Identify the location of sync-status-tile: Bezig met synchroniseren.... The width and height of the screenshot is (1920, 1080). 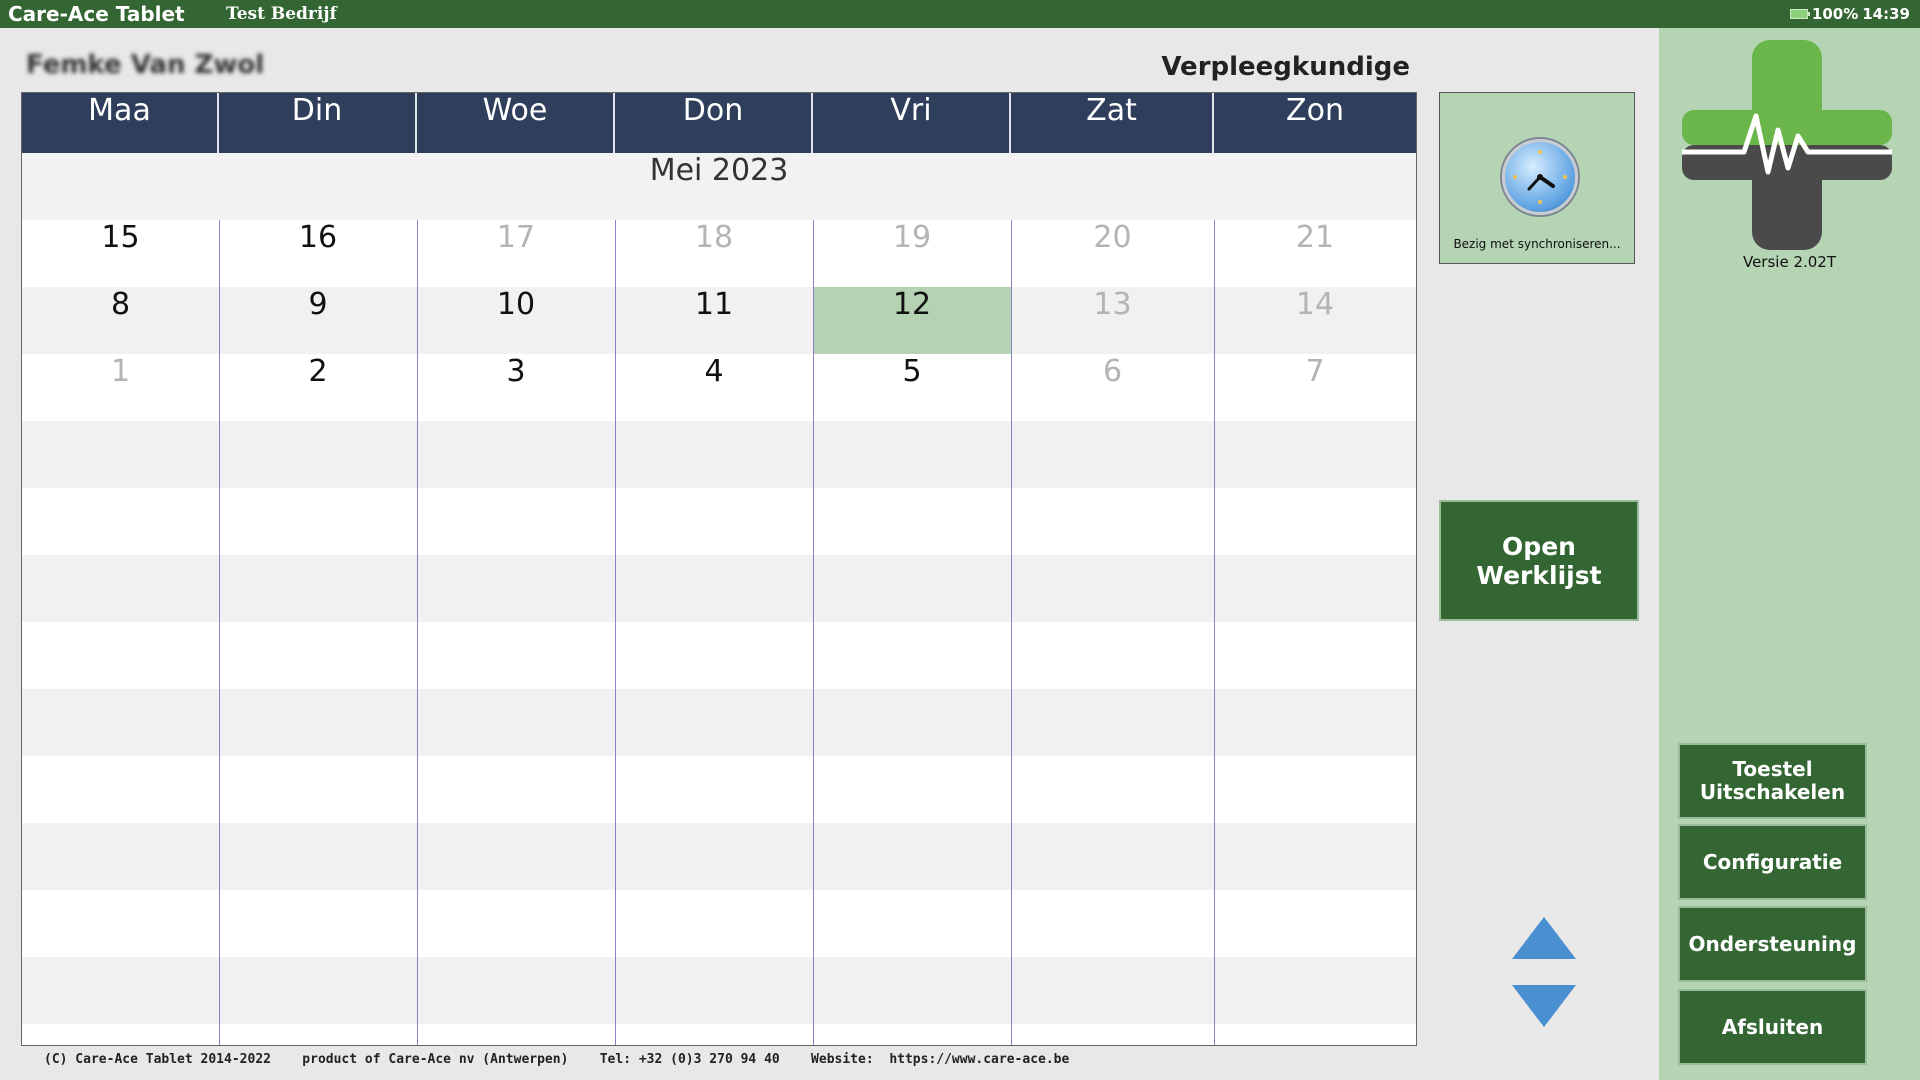
(1537, 178).